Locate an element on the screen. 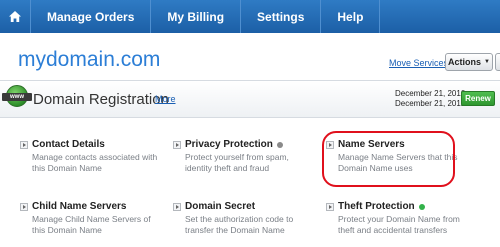 Image resolution: width=500 pixels, height=247 pixels. option-title: Domain Secret is located at coordinates (220, 206).